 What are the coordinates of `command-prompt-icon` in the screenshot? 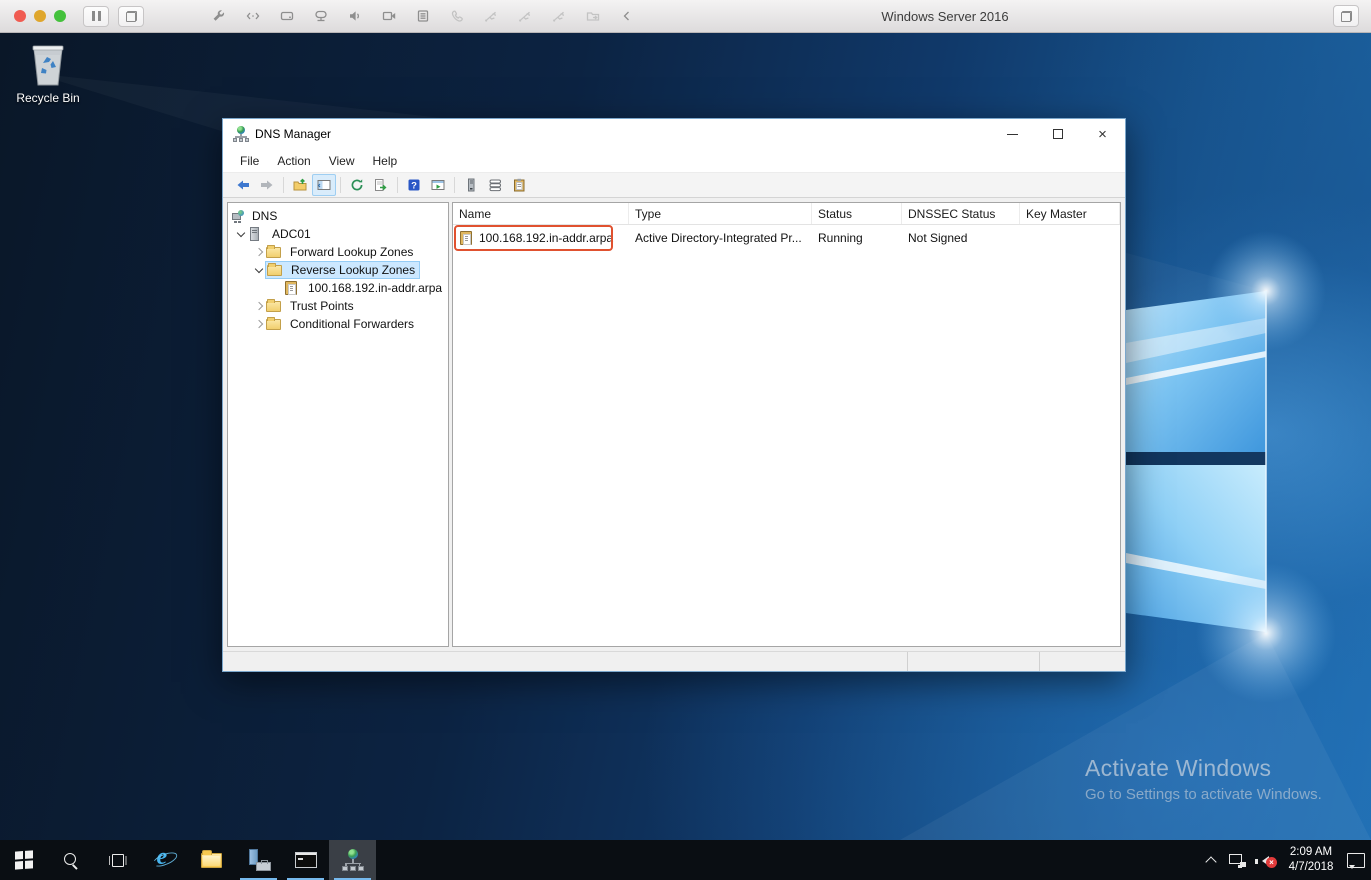 It's located at (305, 860).